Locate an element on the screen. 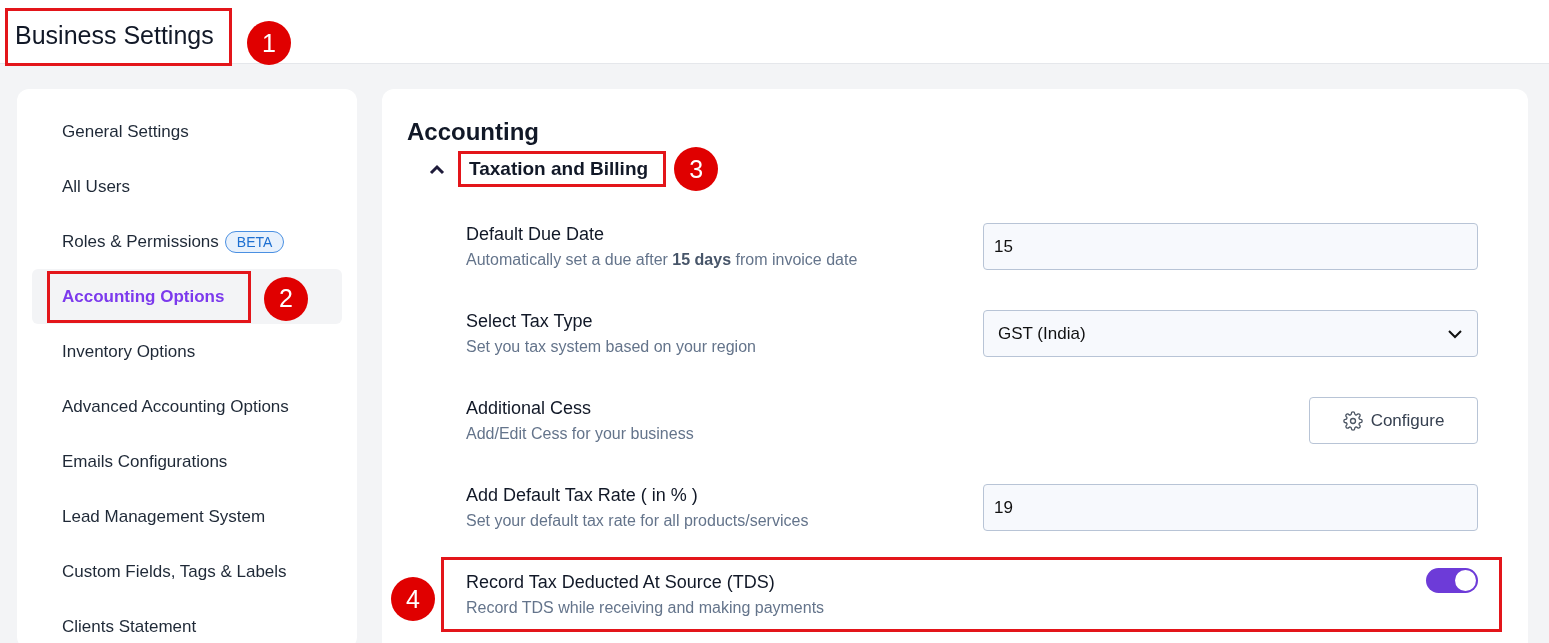  setting-label: Default Due Date is located at coordinates (536, 234).